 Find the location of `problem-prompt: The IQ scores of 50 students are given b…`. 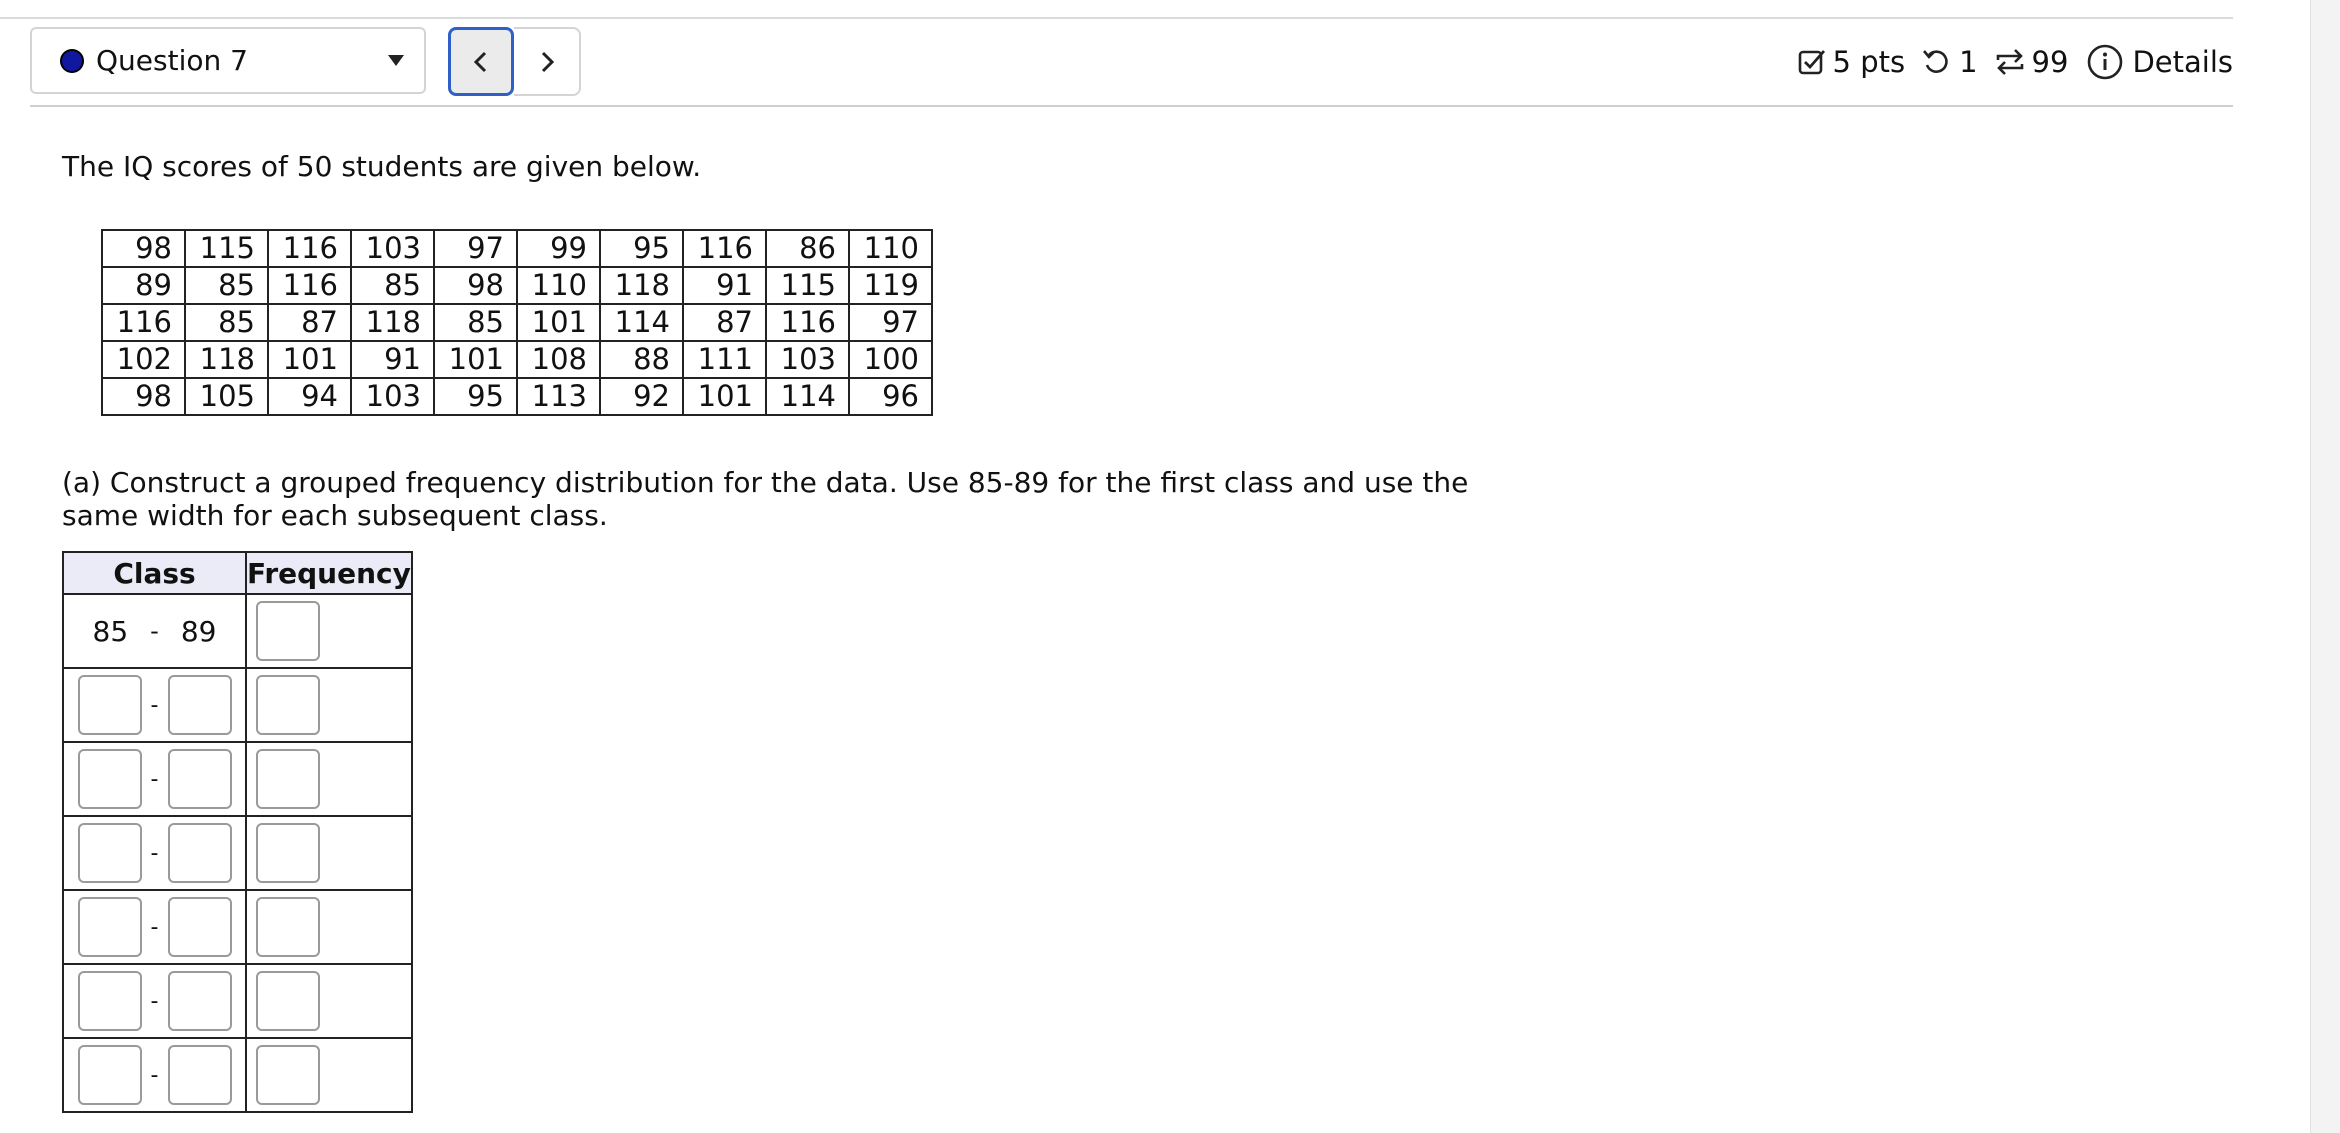

problem-prompt: The IQ scores of 50 students are given b… is located at coordinates (382, 166).